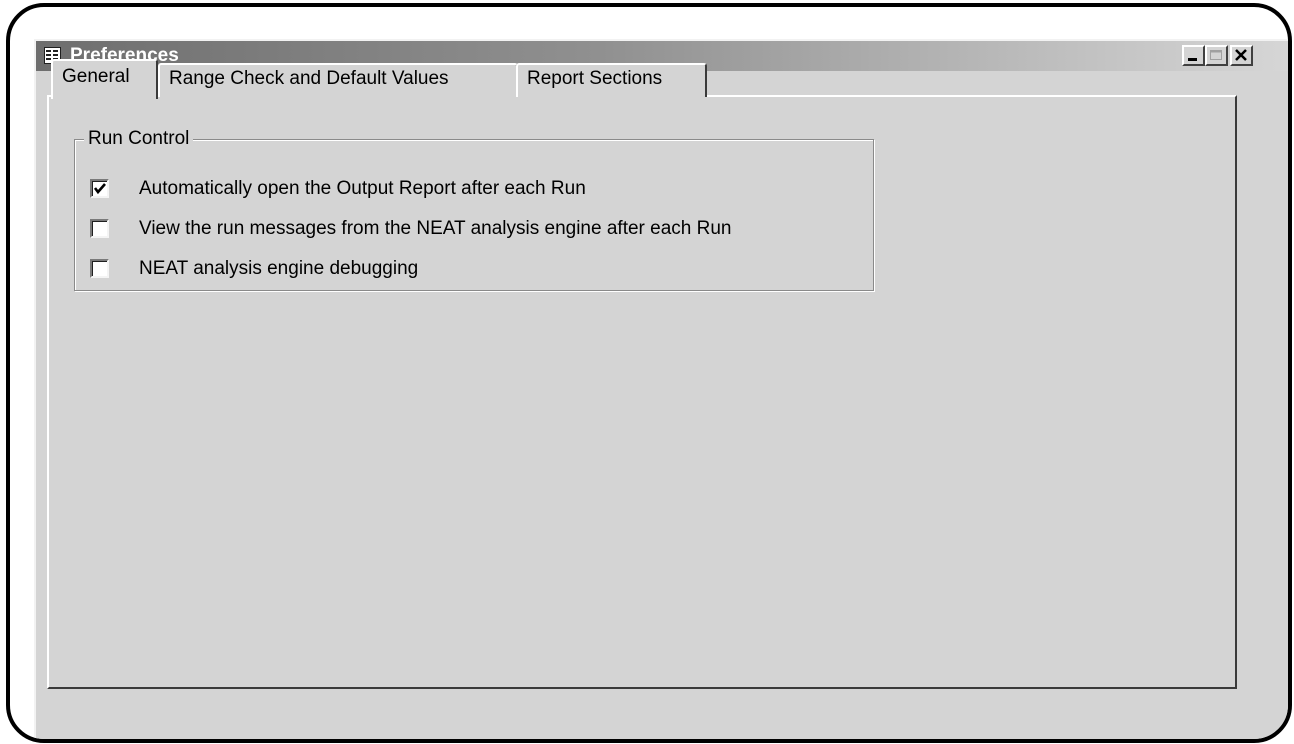 Image resolution: width=1294 pixels, height=744 pixels. Describe the element at coordinates (595, 78) in the screenshot. I see `tab-report-sections-label: Report Sections` at that location.